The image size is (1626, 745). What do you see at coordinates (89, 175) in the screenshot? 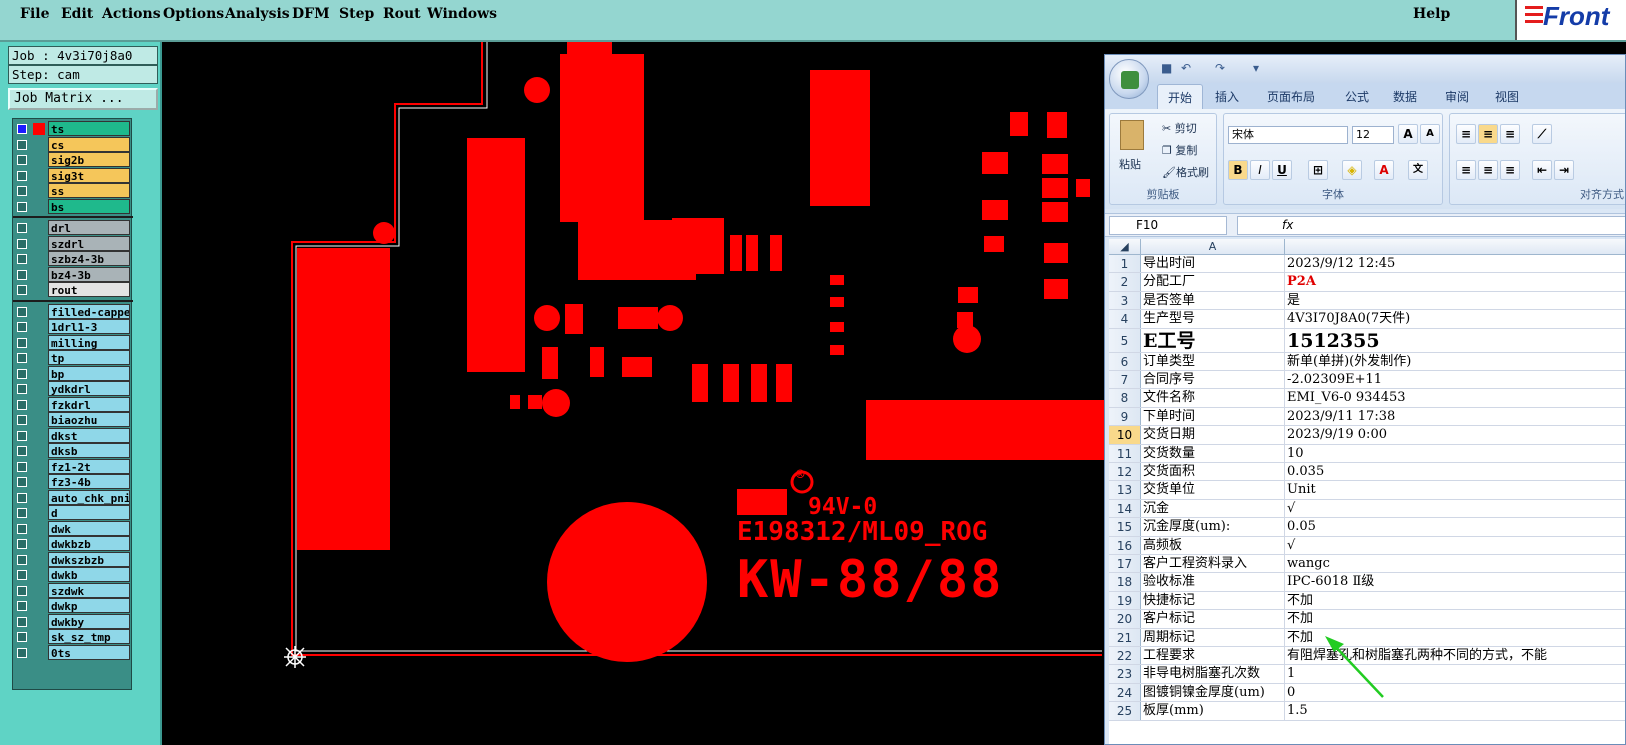
I see `layer-name: sig3t` at bounding box center [89, 175].